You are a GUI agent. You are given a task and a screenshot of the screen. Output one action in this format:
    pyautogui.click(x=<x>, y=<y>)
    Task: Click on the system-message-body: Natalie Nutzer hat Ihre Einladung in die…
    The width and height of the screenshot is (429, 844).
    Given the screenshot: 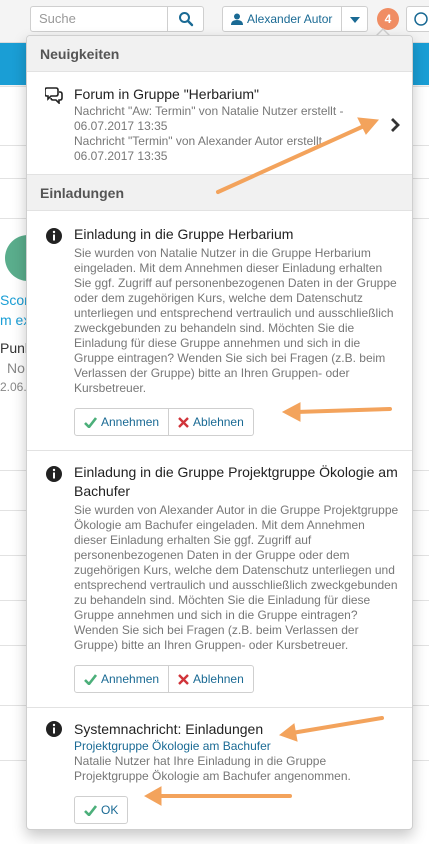 What is the action you would take?
    pyautogui.click(x=212, y=768)
    